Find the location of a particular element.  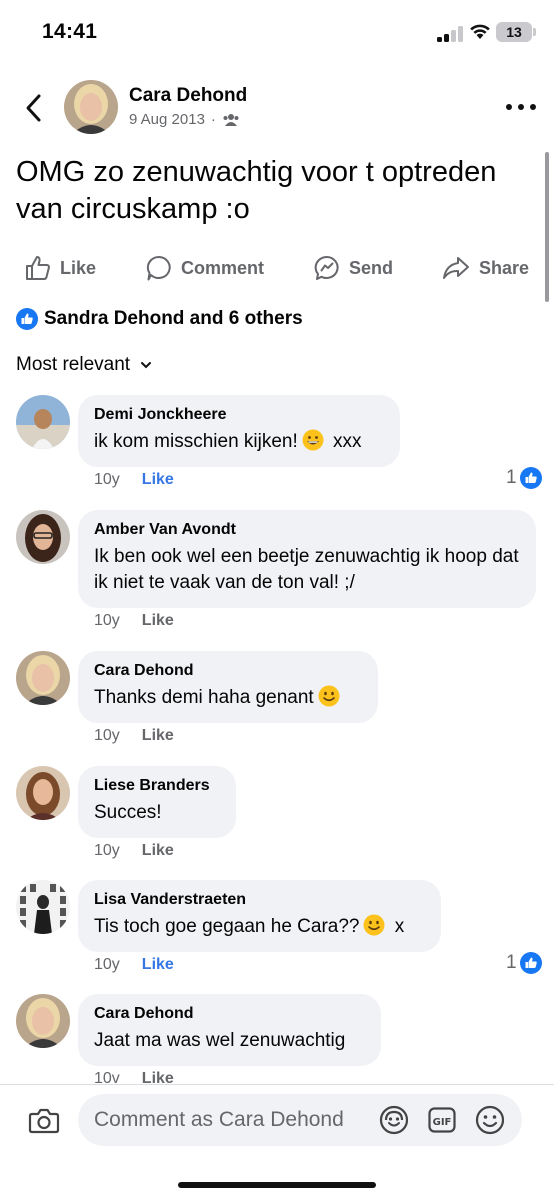

chevron-left-icon is located at coordinates (33, 108).